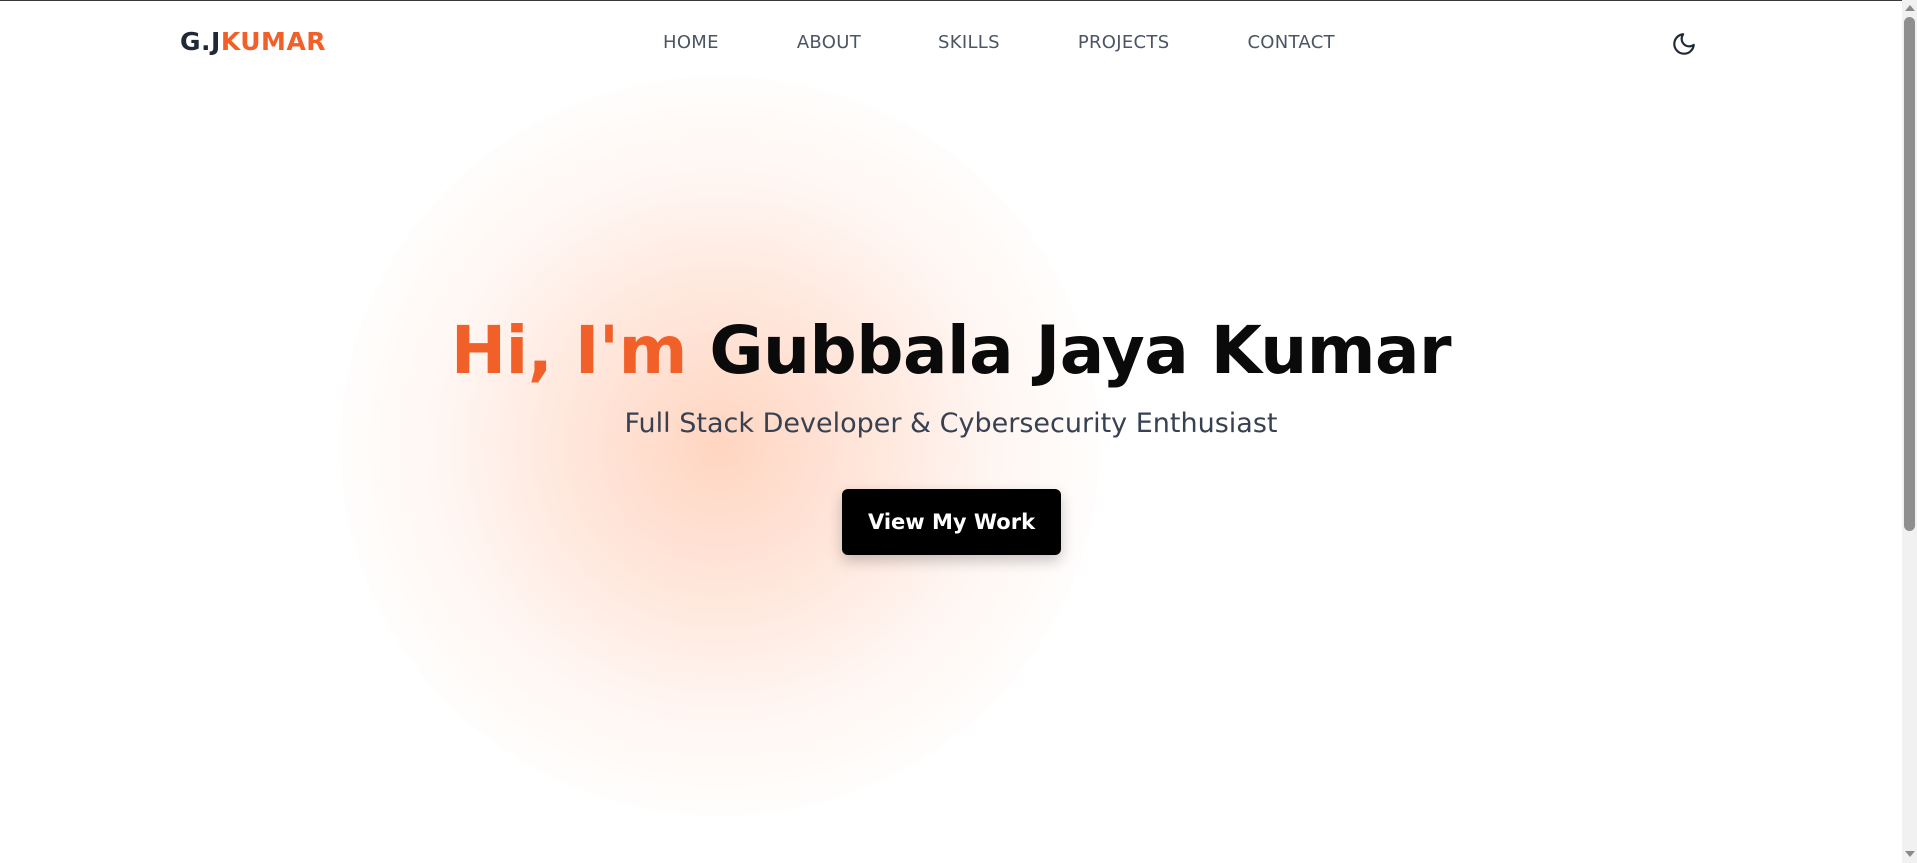 Image resolution: width=1917 pixels, height=863 pixels. Describe the element at coordinates (1080, 350) in the screenshot. I see `hero-name: Gubbala Jaya Kumar` at that location.